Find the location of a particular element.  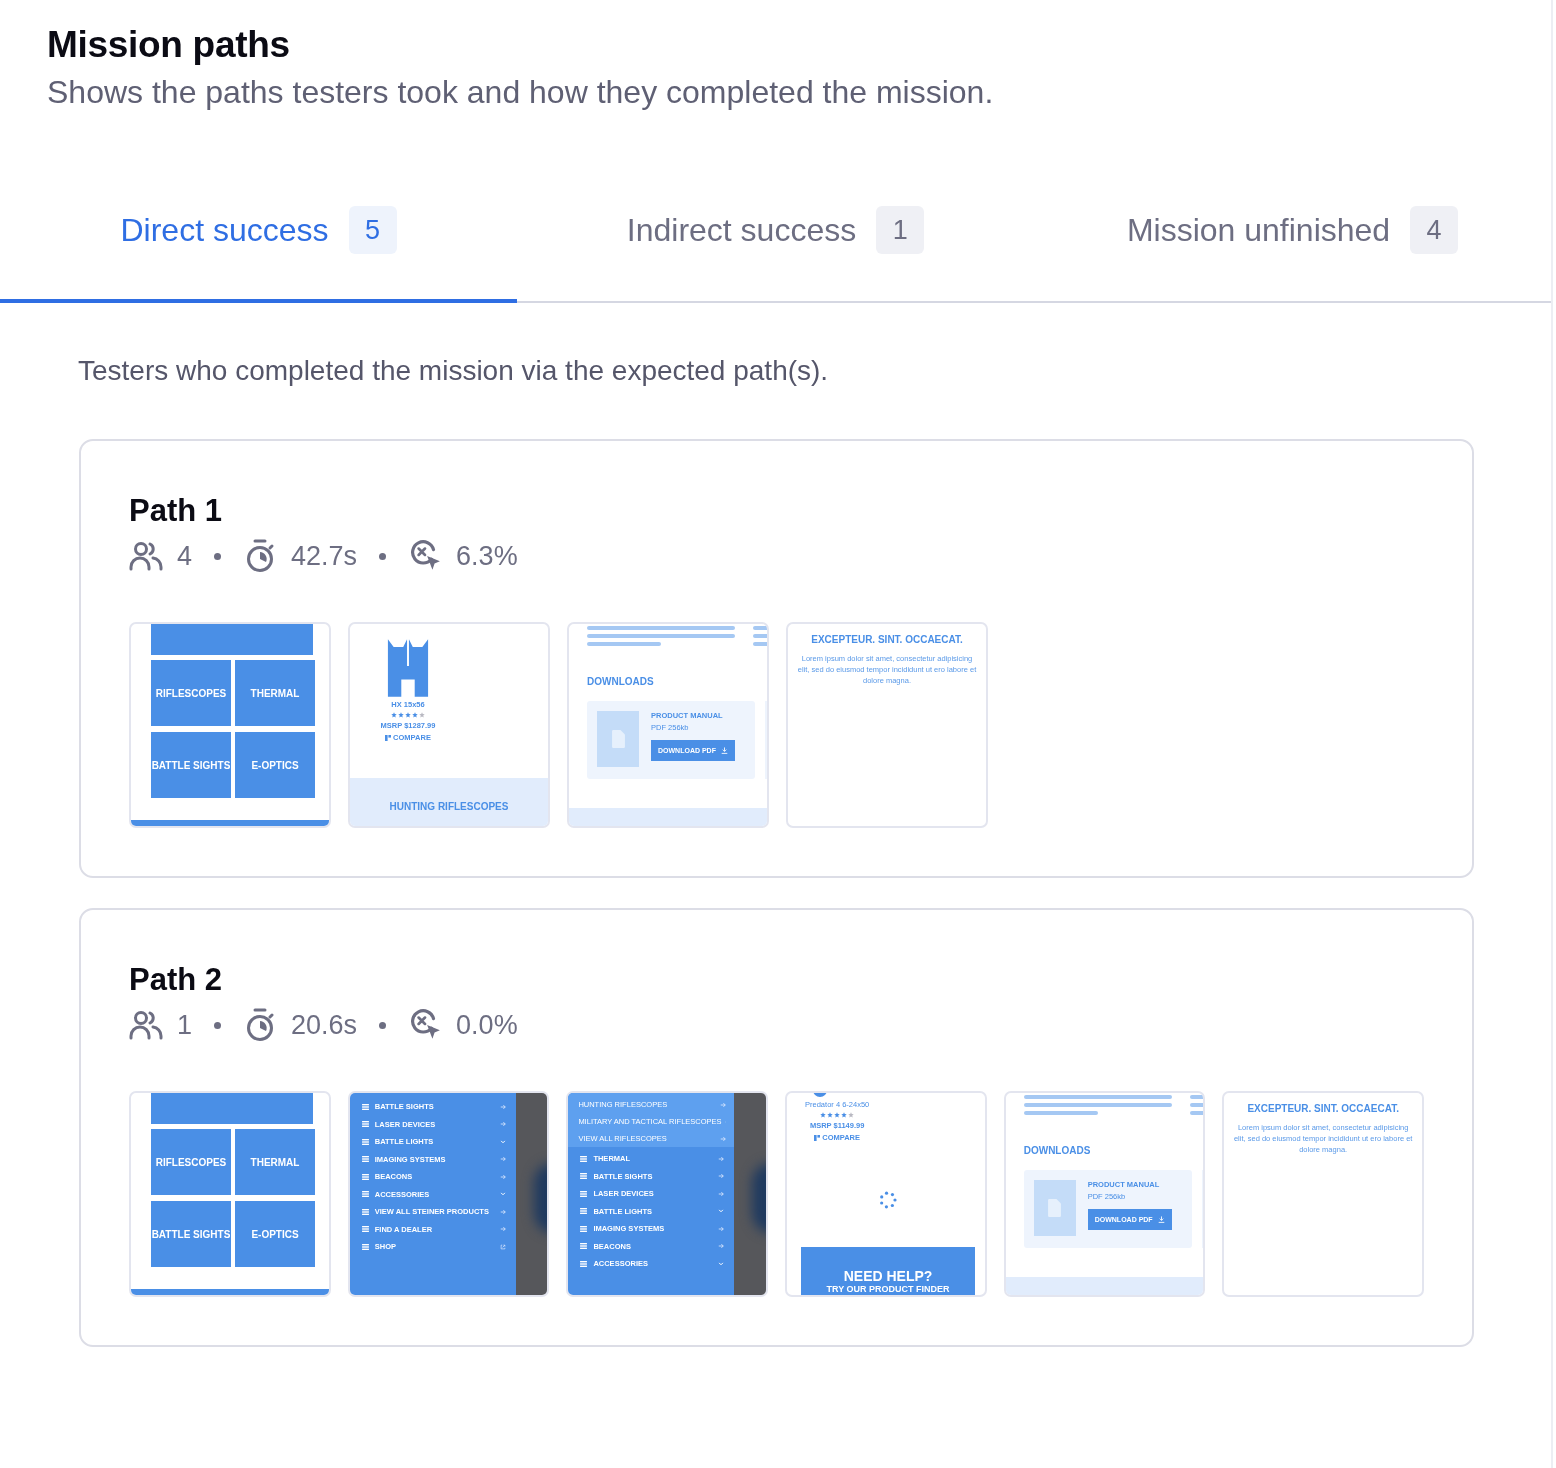

misclick-rate: 6.3% is located at coordinates (487, 556).